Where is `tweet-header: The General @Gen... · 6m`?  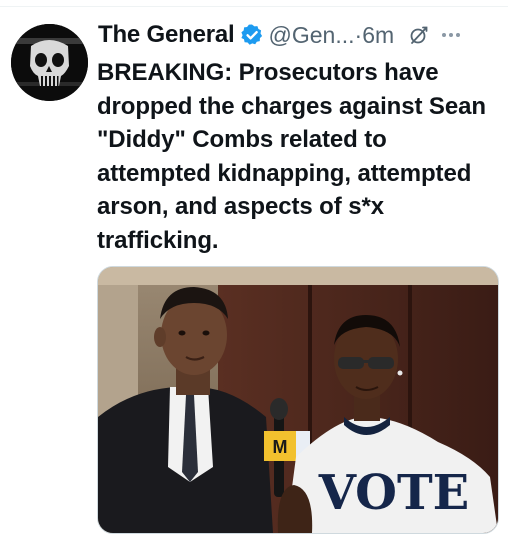 tweet-header: The General @Gen... · 6m is located at coordinates (298, 35).